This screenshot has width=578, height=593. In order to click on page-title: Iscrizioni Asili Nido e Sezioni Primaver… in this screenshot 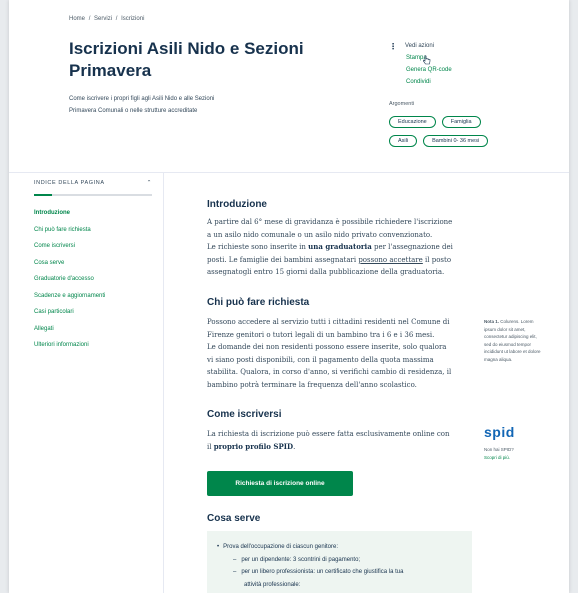, I will do `click(186, 59)`.